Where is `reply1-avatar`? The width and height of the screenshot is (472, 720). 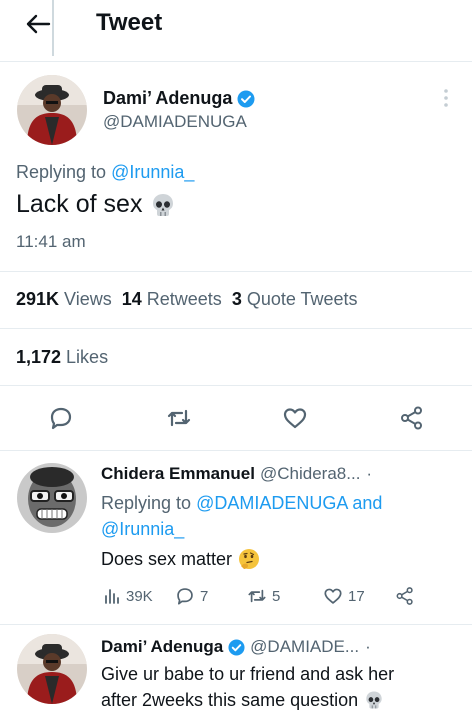 reply1-avatar is located at coordinates (52, 498).